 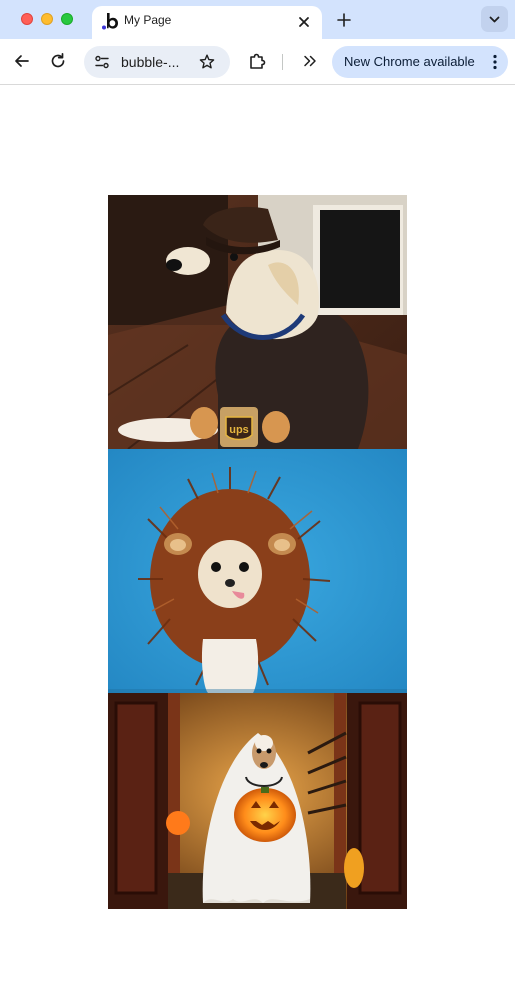 What do you see at coordinates (148, 20) in the screenshot?
I see `tab-title: My Page` at bounding box center [148, 20].